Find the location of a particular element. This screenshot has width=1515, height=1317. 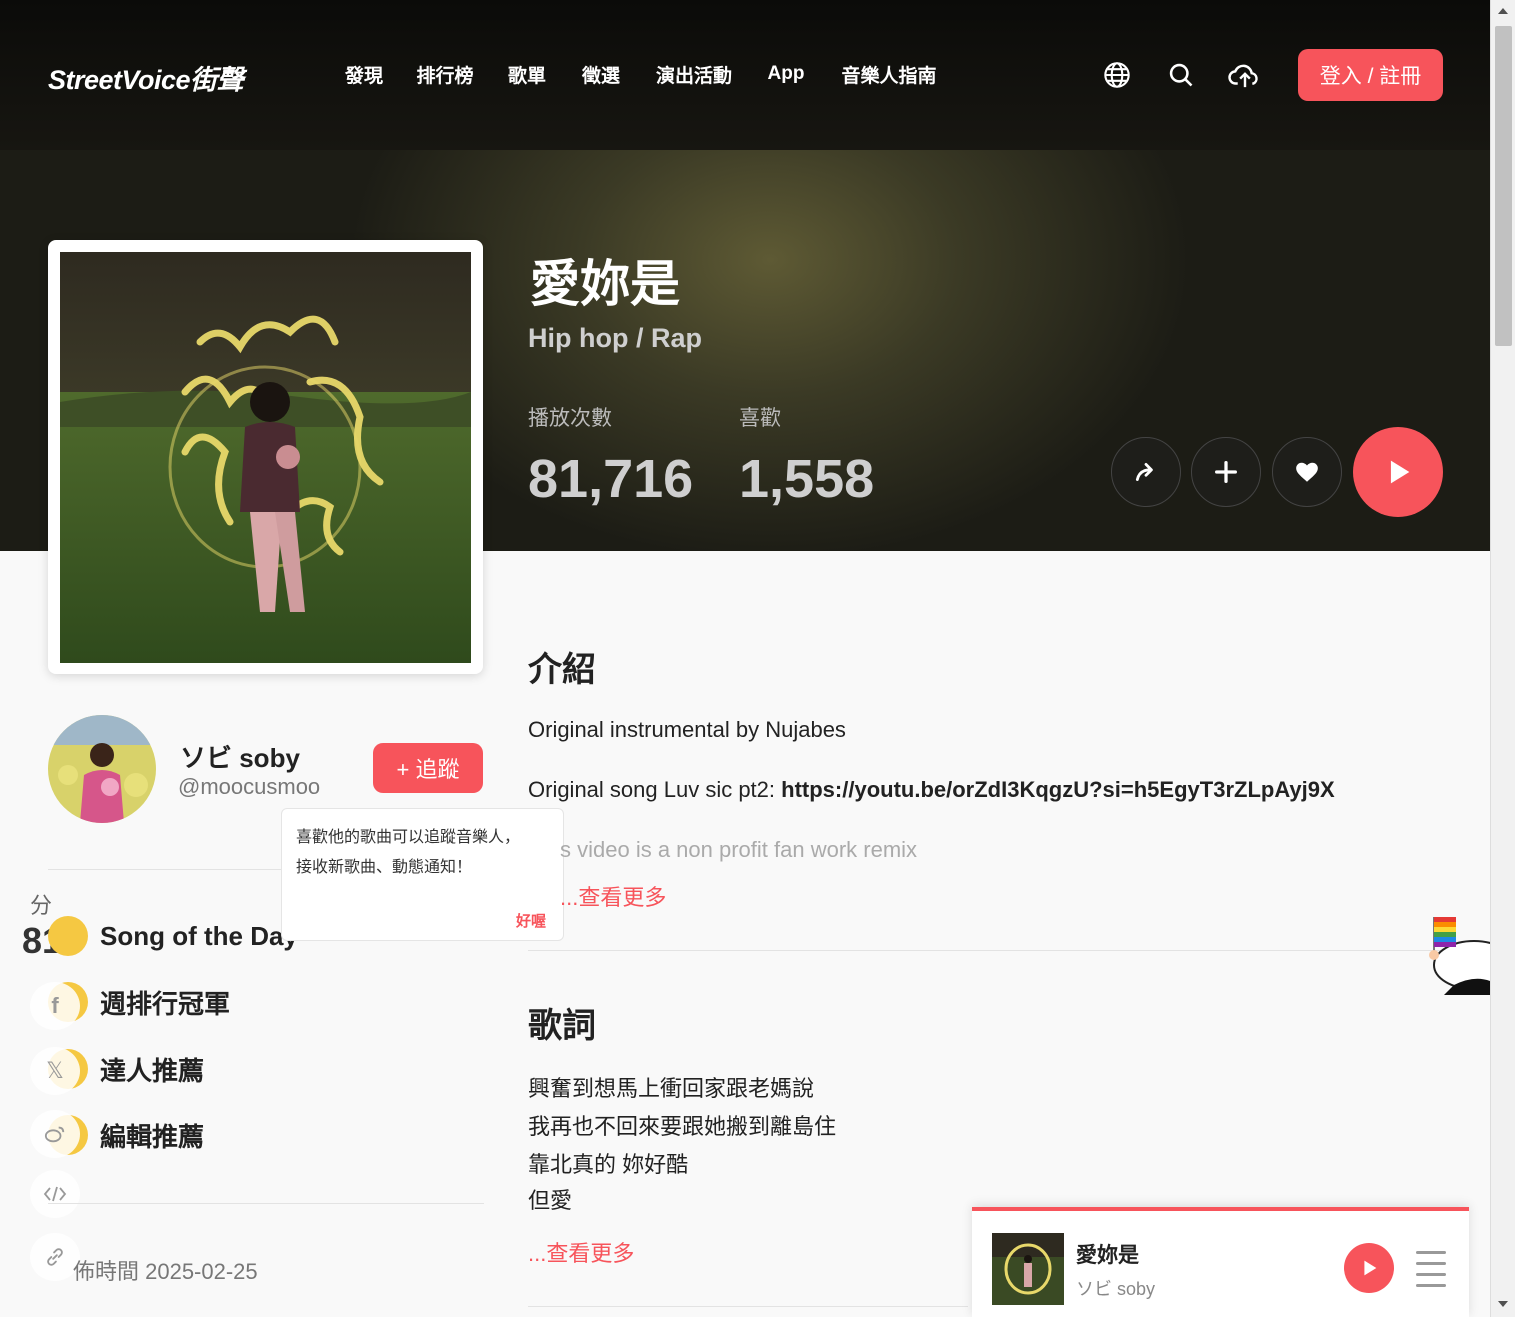

lyric-line: 我再也不回來要跟她搬到離島住 is located at coordinates (682, 1126).